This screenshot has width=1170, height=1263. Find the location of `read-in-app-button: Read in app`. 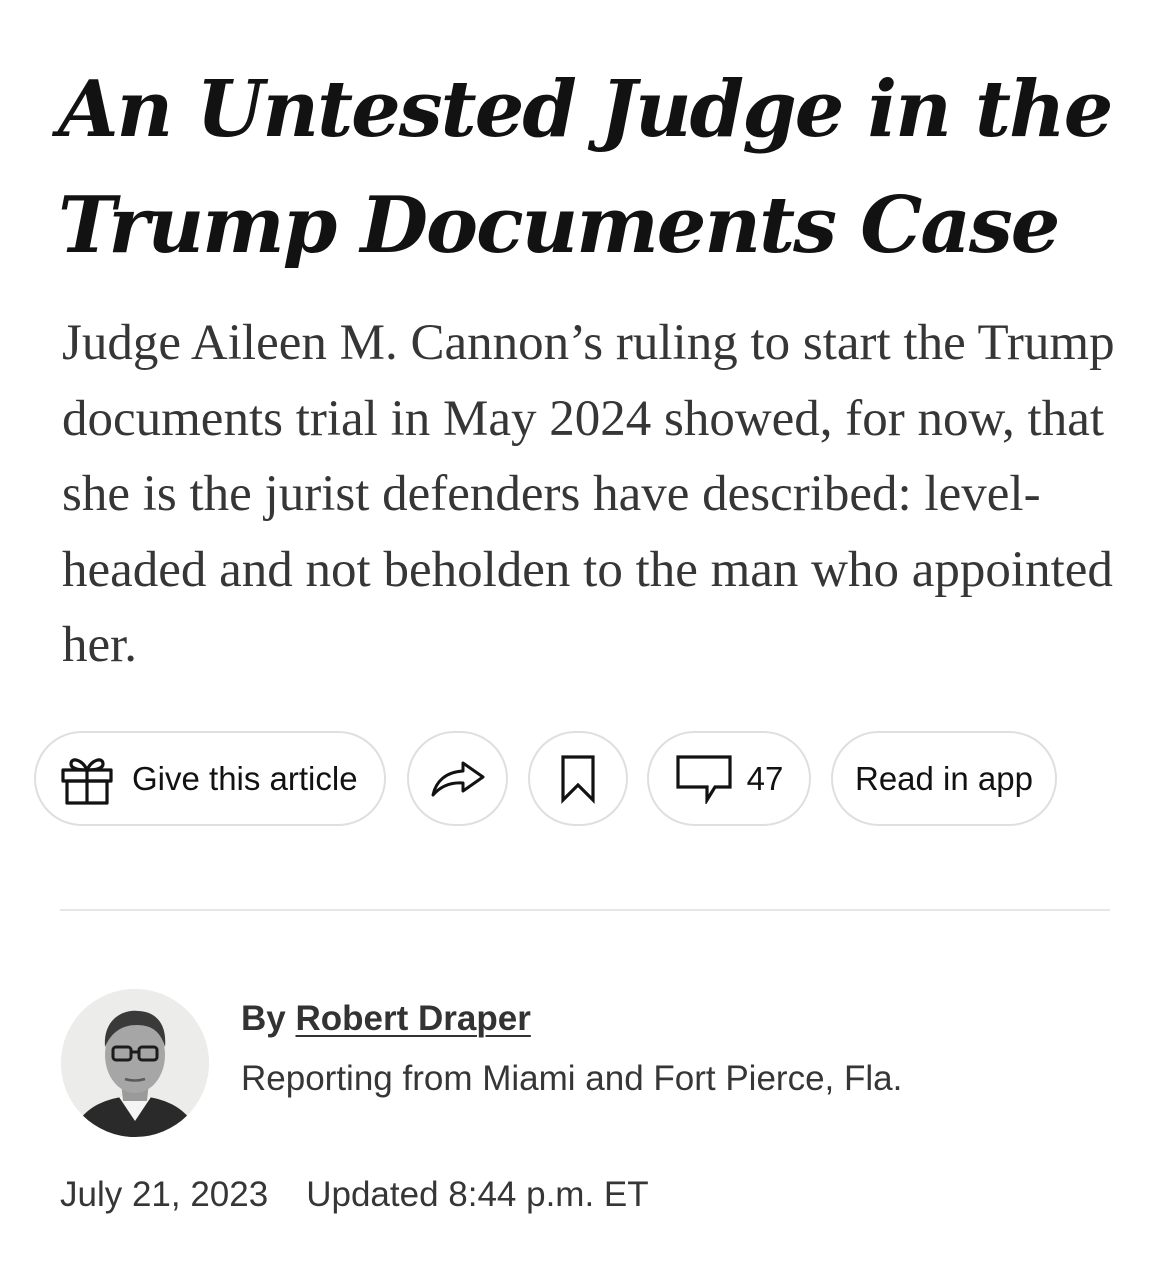

read-in-app-button: Read in app is located at coordinates (944, 778).